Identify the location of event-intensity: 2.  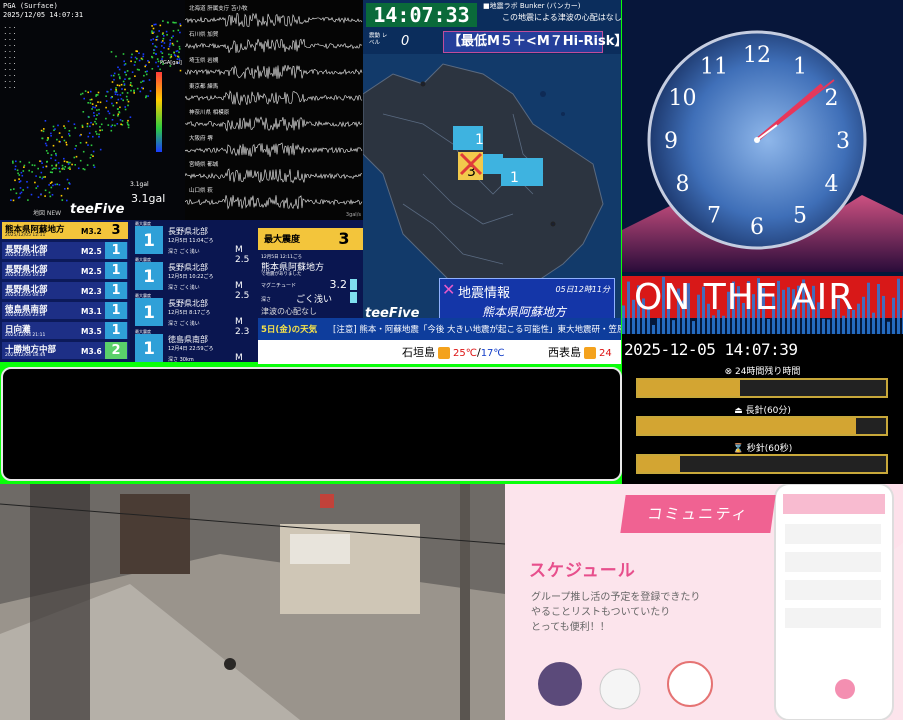
(116, 350).